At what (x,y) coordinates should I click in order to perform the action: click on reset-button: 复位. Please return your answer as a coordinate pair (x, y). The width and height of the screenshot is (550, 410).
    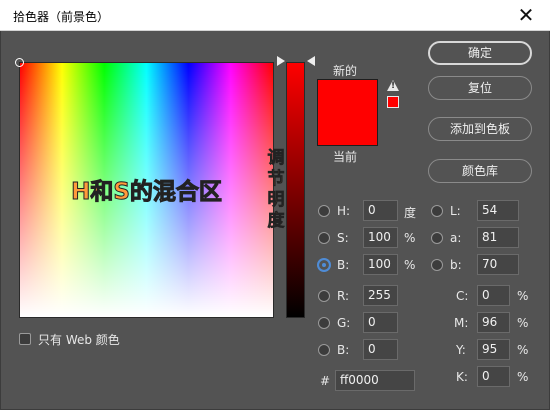
    Looking at the image, I should click on (480, 88).